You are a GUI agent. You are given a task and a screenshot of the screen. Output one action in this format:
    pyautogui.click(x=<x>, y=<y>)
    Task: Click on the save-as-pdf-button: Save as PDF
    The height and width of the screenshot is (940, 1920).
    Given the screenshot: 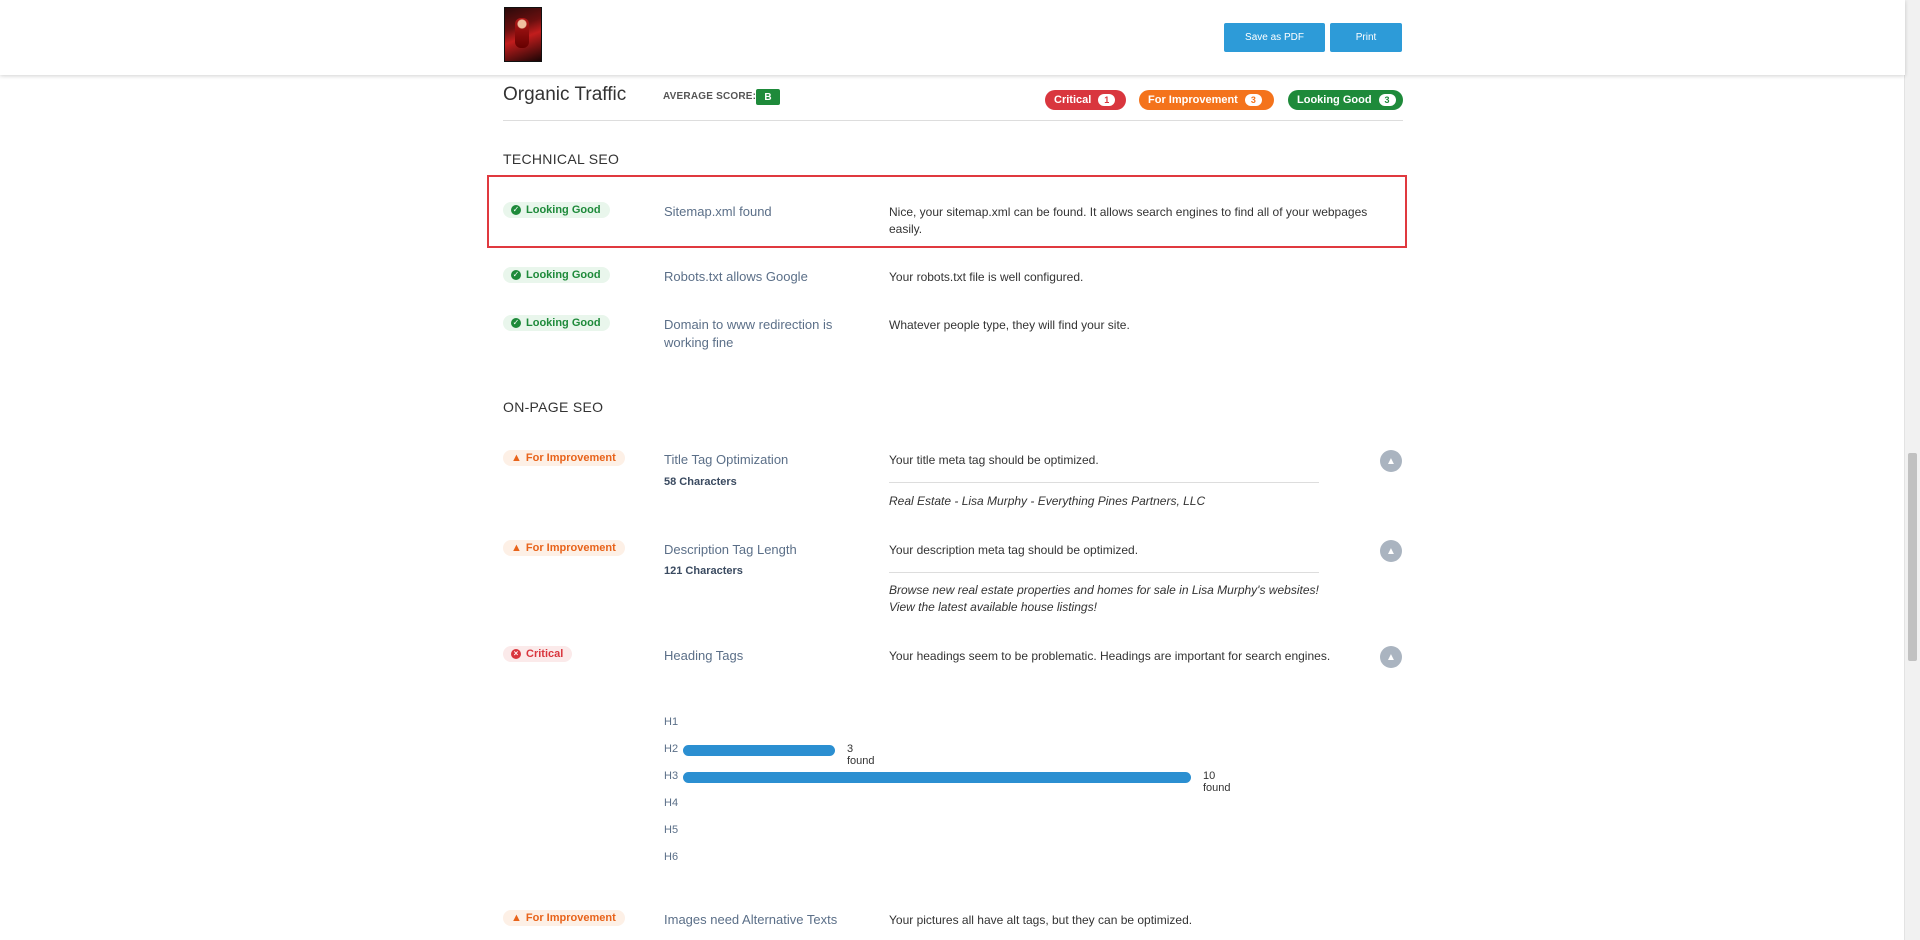 What is the action you would take?
    pyautogui.click(x=1274, y=37)
    